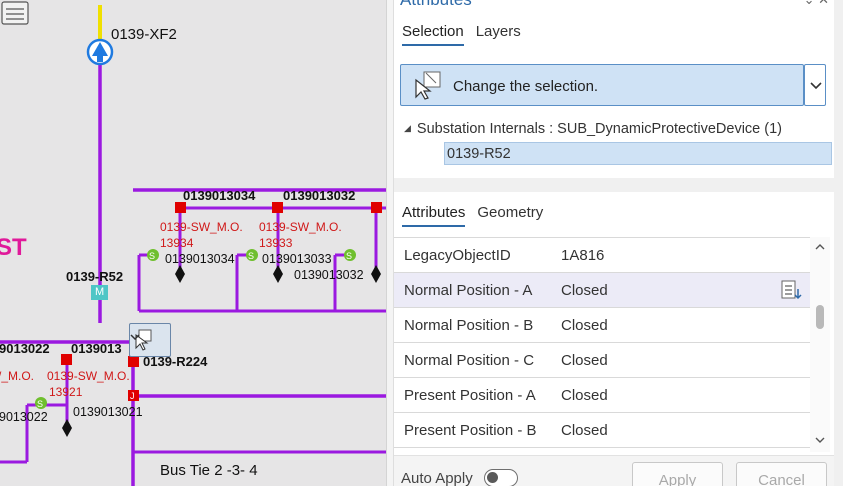 The height and width of the screenshot is (486, 843). What do you see at coordinates (25, 348) in the screenshot?
I see `left-id-label: 9013022` at bounding box center [25, 348].